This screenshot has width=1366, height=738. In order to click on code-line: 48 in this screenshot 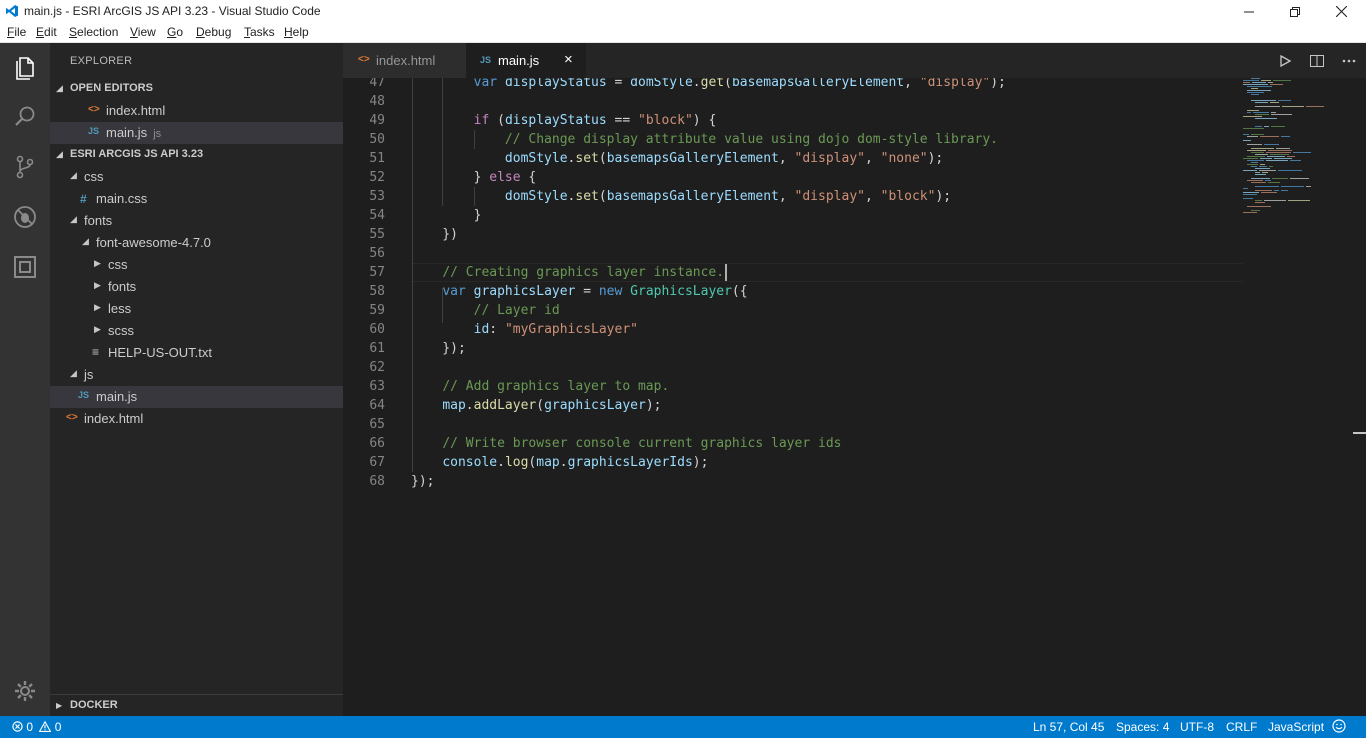, I will do `click(793, 101)`.